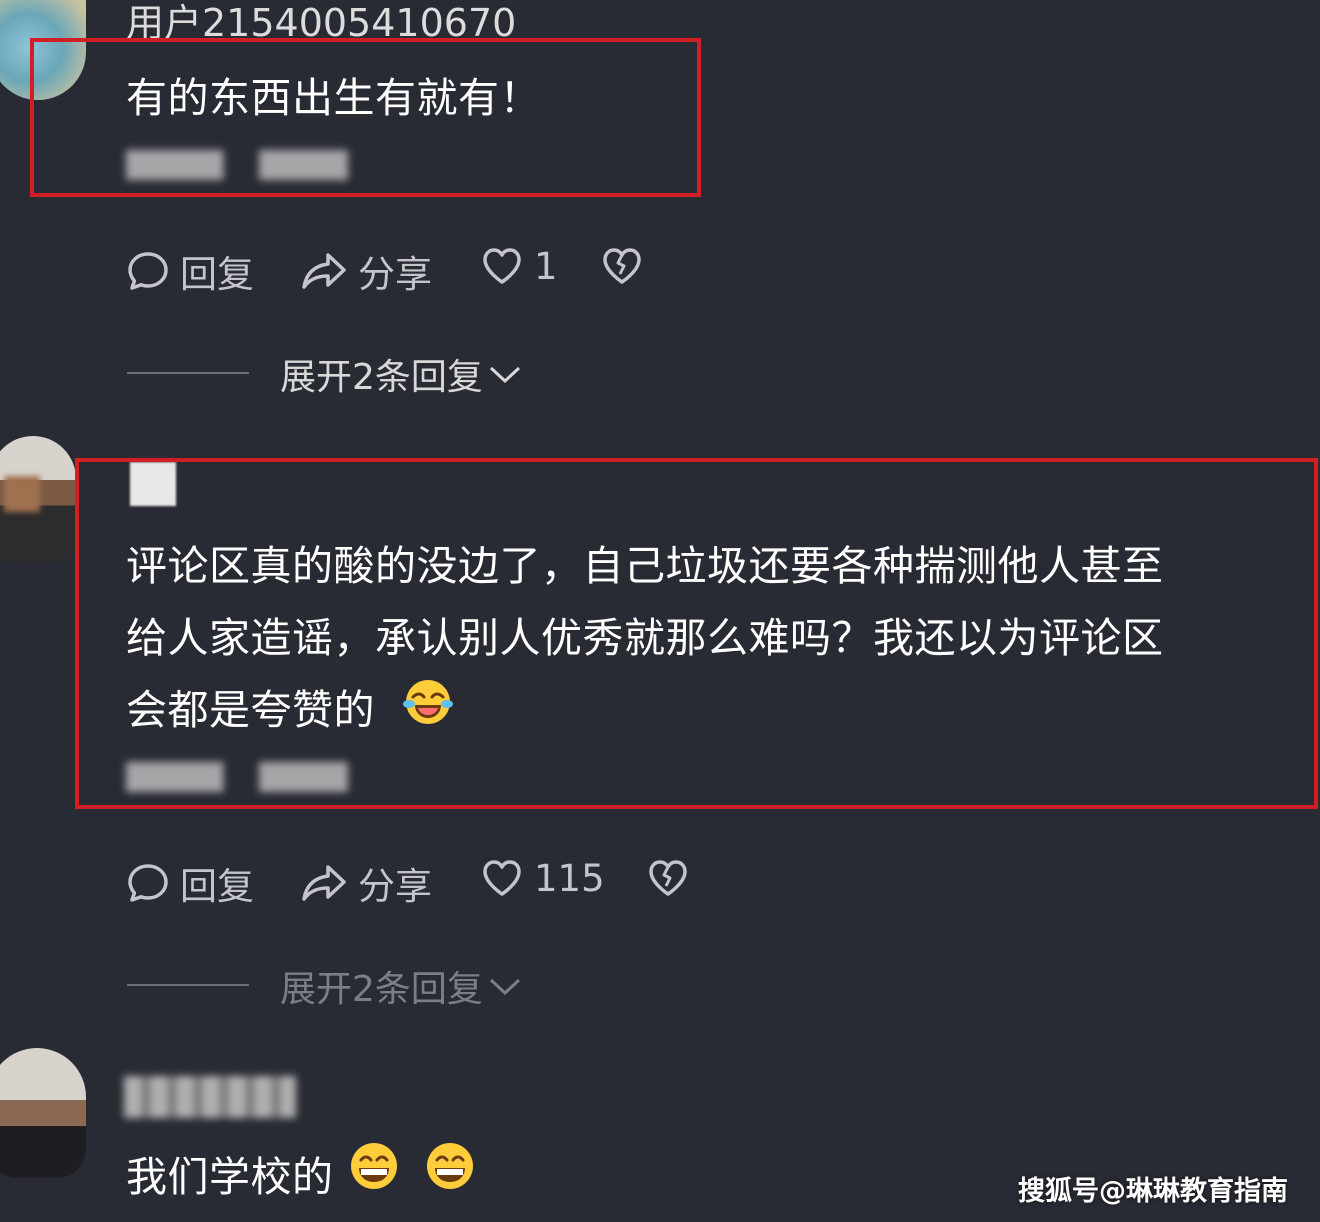 The image size is (1320, 1222). What do you see at coordinates (569, 878) in the screenshot?
I see `like-count: 115` at bounding box center [569, 878].